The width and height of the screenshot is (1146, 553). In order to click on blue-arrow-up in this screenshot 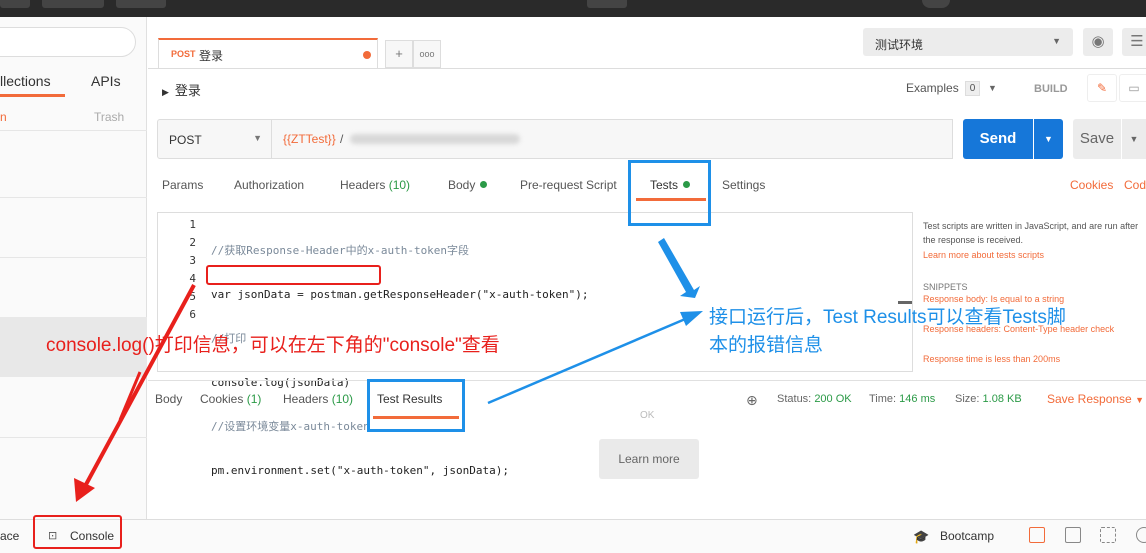, I will do `click(679, 268)`.